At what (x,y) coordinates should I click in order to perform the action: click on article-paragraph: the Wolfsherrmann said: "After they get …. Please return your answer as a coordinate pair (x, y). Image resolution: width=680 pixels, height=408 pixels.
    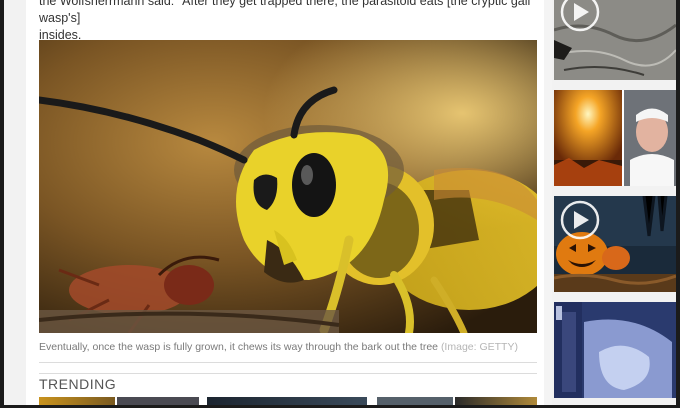
    Looking at the image, I should click on (289, 22).